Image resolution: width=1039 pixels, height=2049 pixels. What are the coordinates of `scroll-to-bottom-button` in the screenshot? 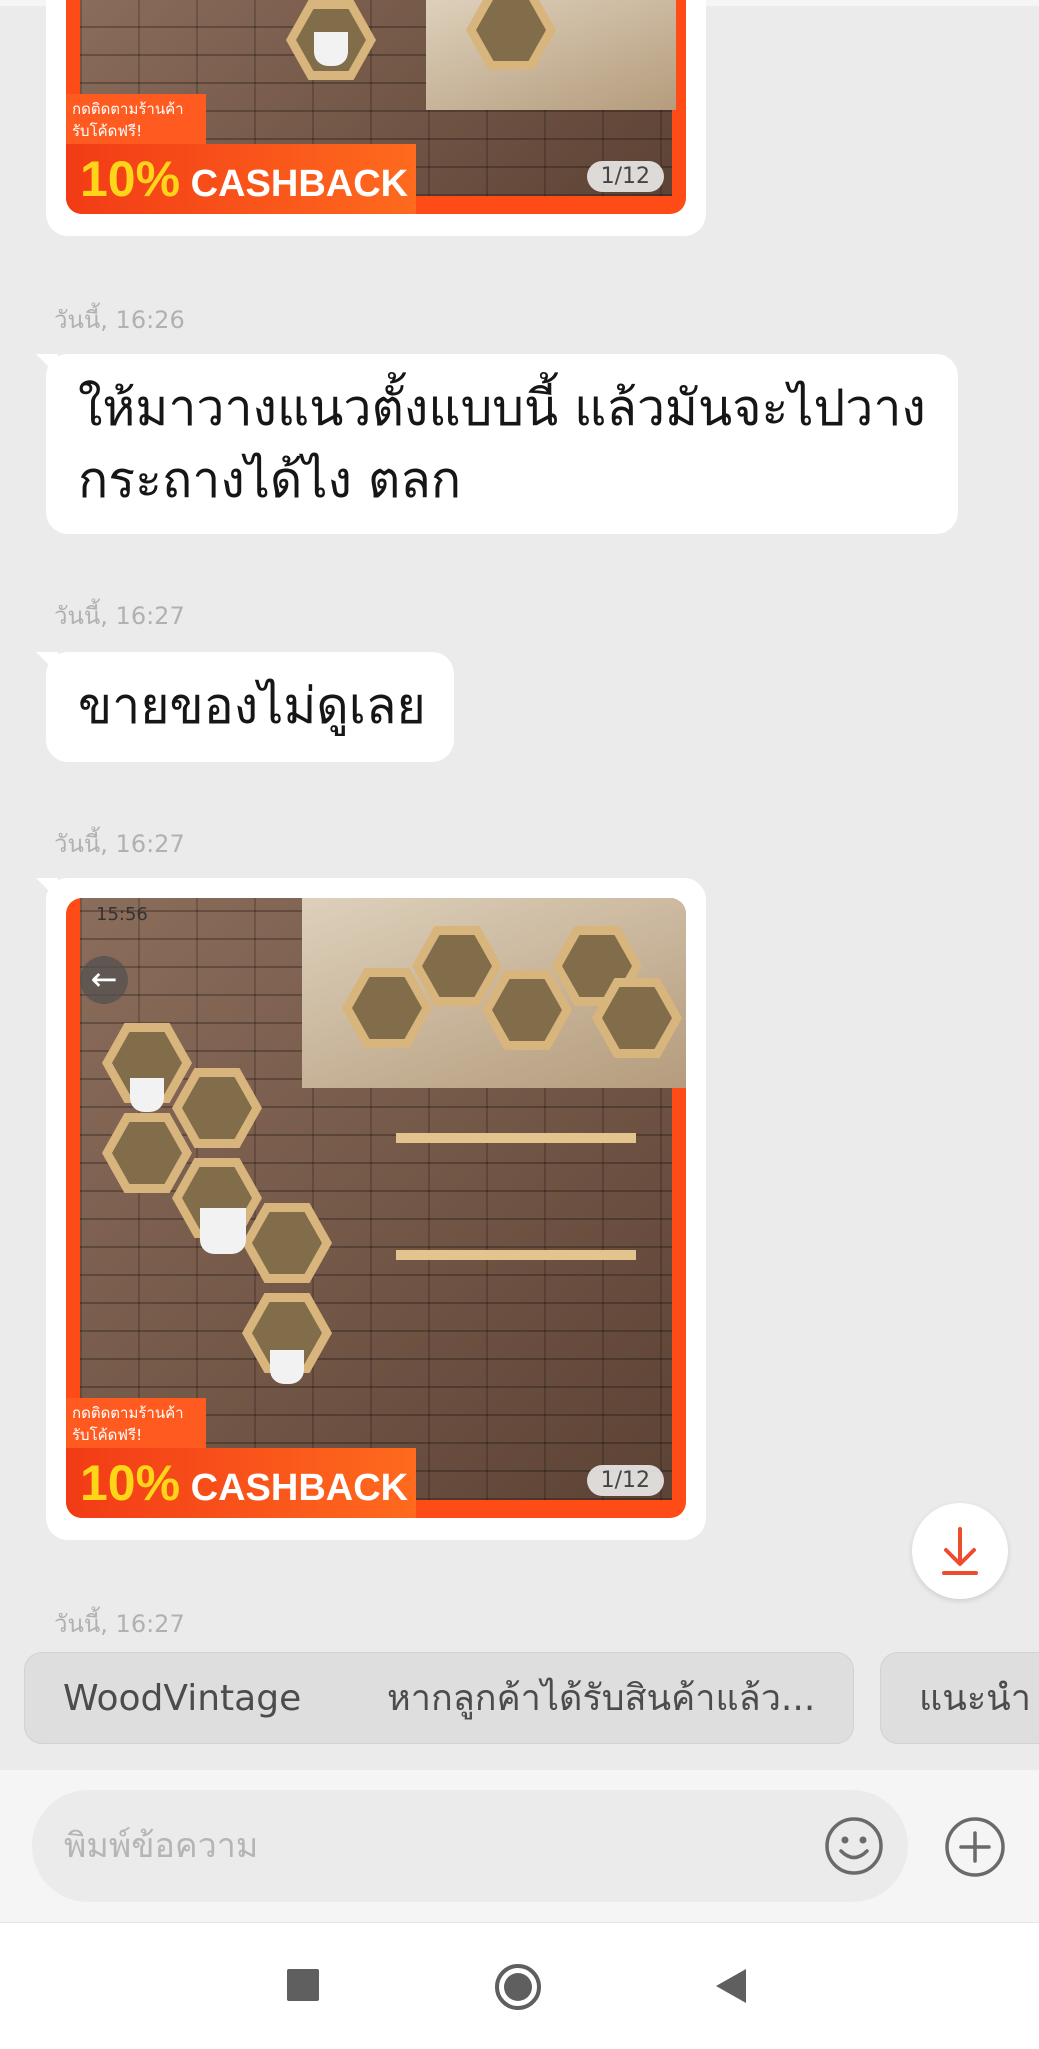 It's located at (960, 1551).